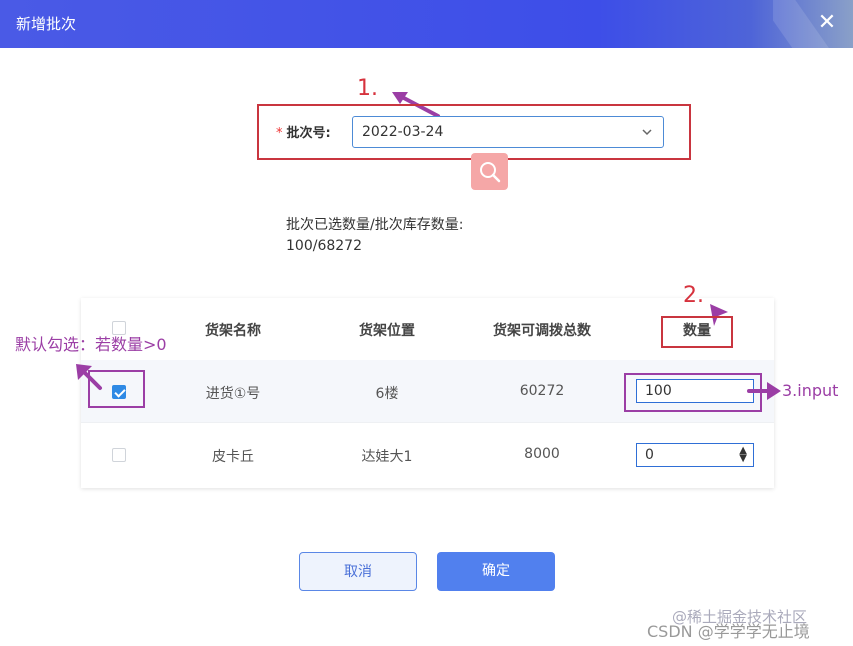  I want to click on cell-shelf-position: 达娃大1, so click(387, 457).